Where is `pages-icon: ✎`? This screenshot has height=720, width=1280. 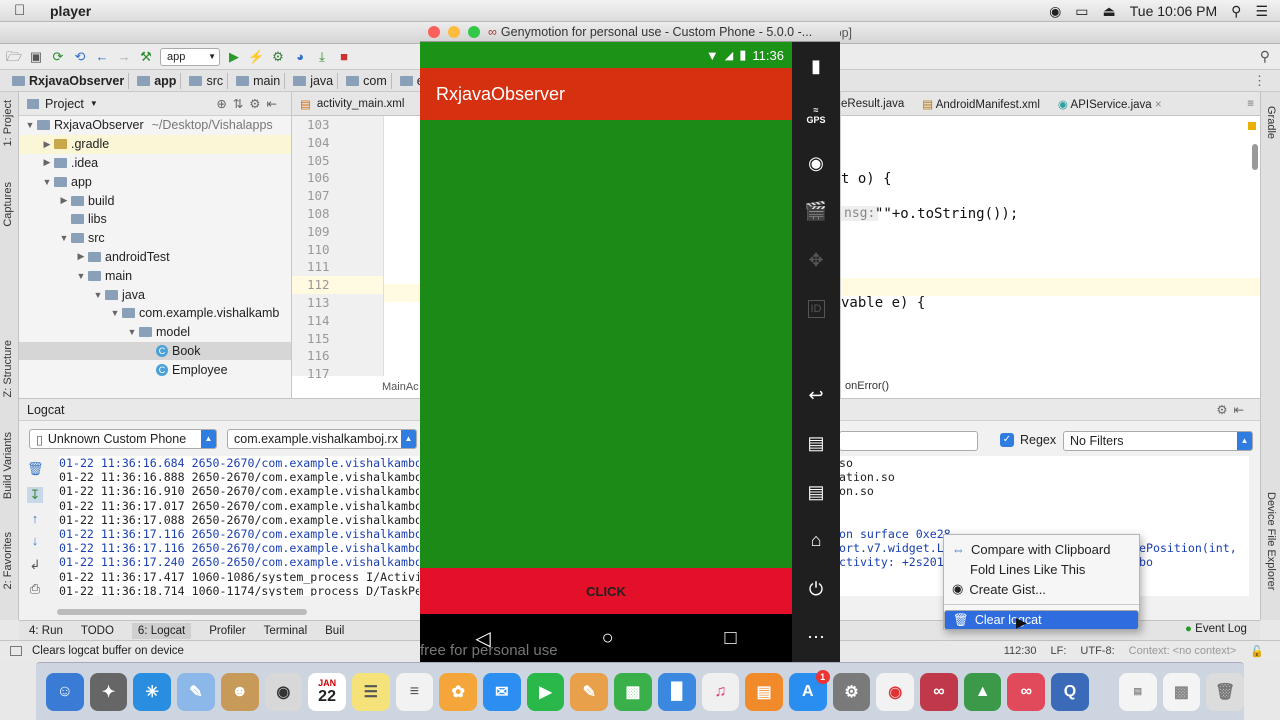 pages-icon: ✎ is located at coordinates (589, 691).